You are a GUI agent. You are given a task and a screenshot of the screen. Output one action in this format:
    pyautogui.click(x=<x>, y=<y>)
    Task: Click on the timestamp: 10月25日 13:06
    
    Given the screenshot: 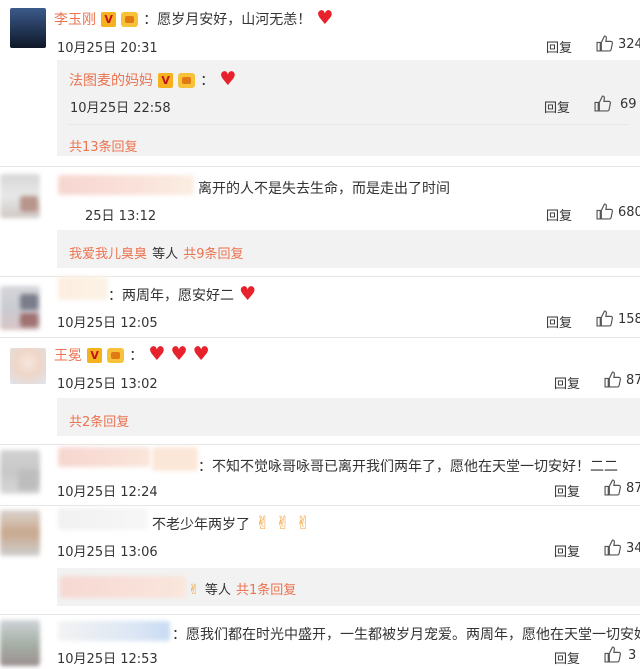 What is the action you would take?
    pyautogui.click(x=107, y=552)
    